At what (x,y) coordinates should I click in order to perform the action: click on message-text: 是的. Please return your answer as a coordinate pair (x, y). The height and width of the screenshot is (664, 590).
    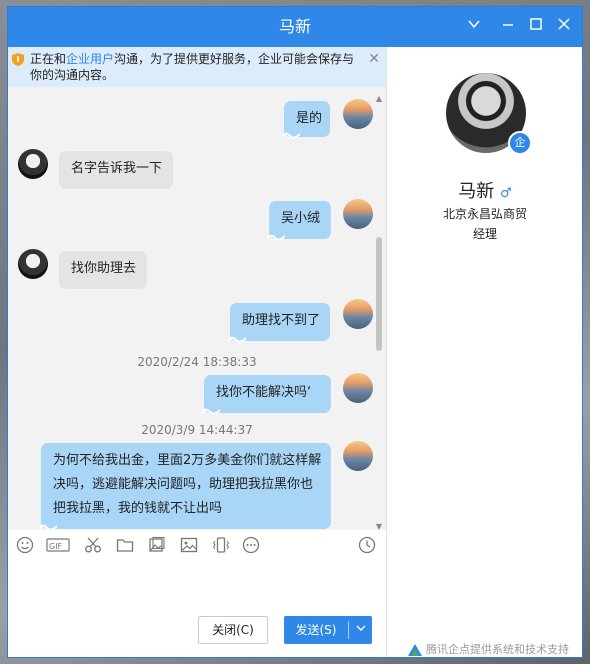
    Looking at the image, I should click on (309, 118).